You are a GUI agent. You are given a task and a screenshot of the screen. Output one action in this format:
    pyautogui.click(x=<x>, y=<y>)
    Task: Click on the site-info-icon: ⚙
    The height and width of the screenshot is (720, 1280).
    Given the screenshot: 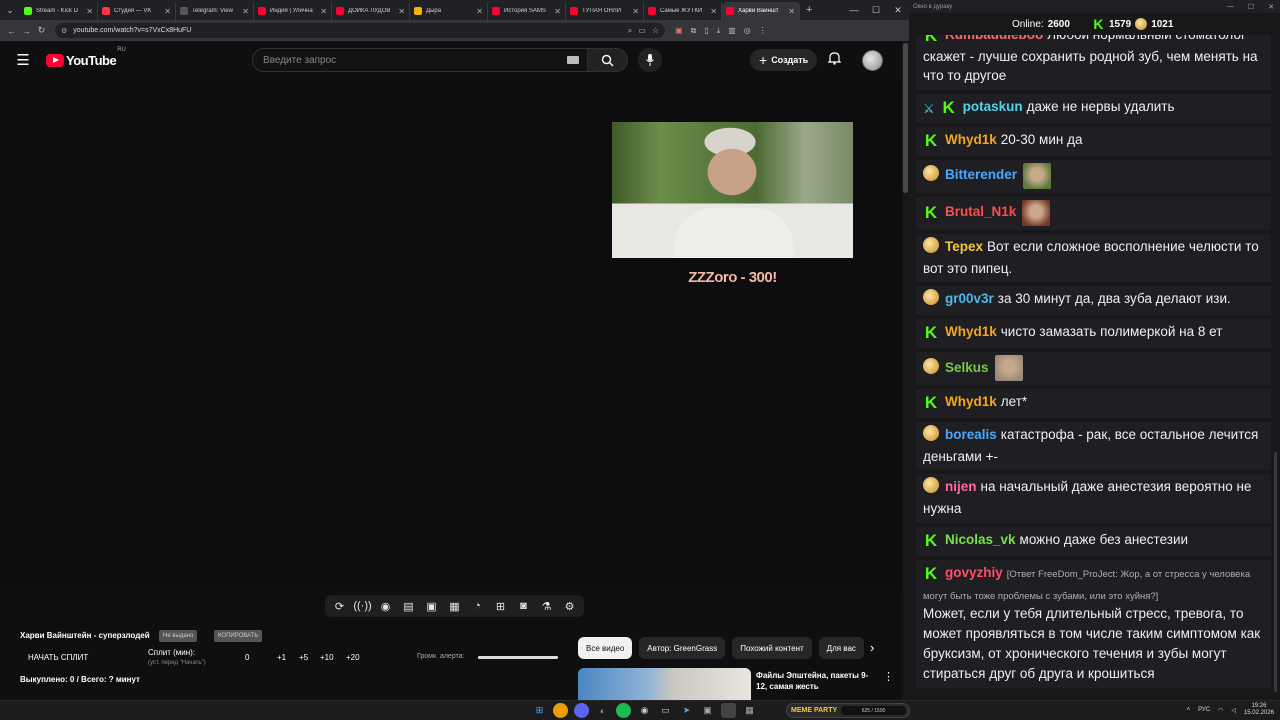 What is the action you would take?
    pyautogui.click(x=64, y=31)
    